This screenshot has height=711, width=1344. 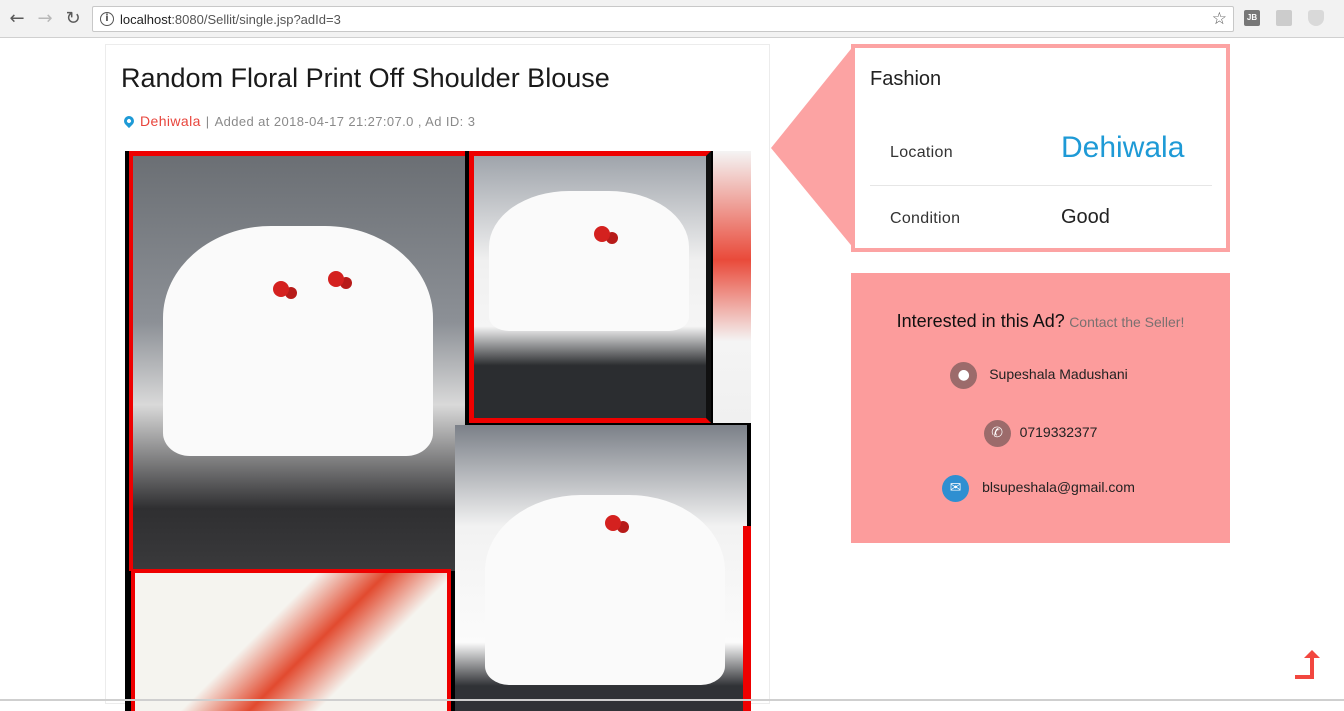 I want to click on contact-seller-link: Contact the Seller!, so click(x=1126, y=322).